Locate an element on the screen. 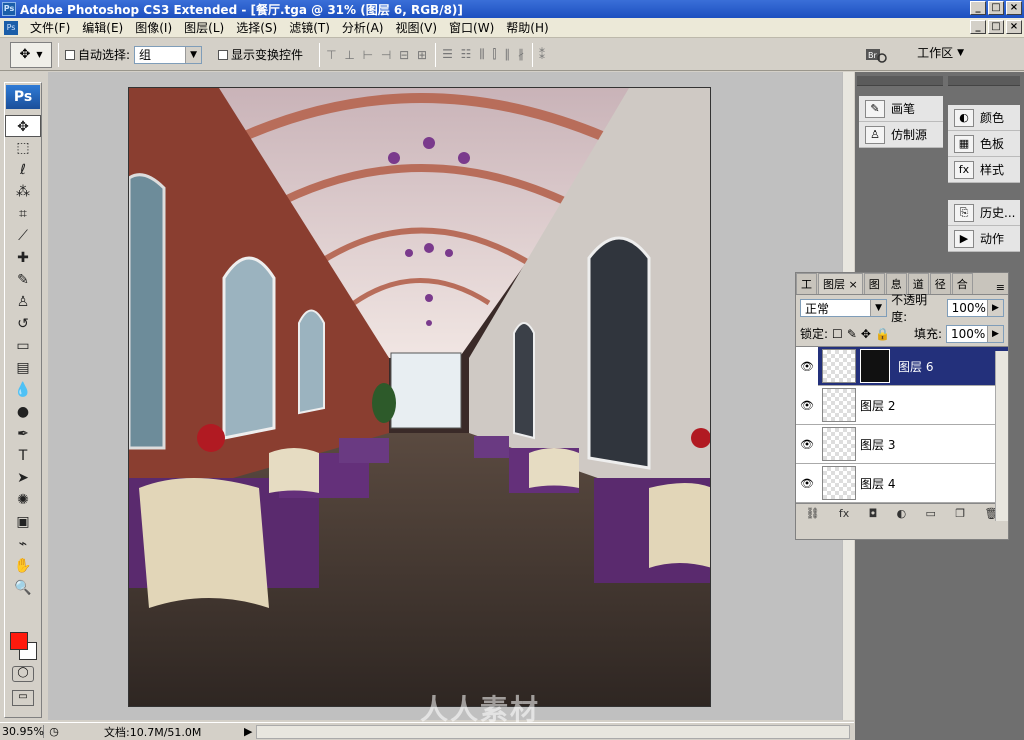 This screenshot has height=740, width=1024. fx-icon: fx is located at coordinates (844, 513).